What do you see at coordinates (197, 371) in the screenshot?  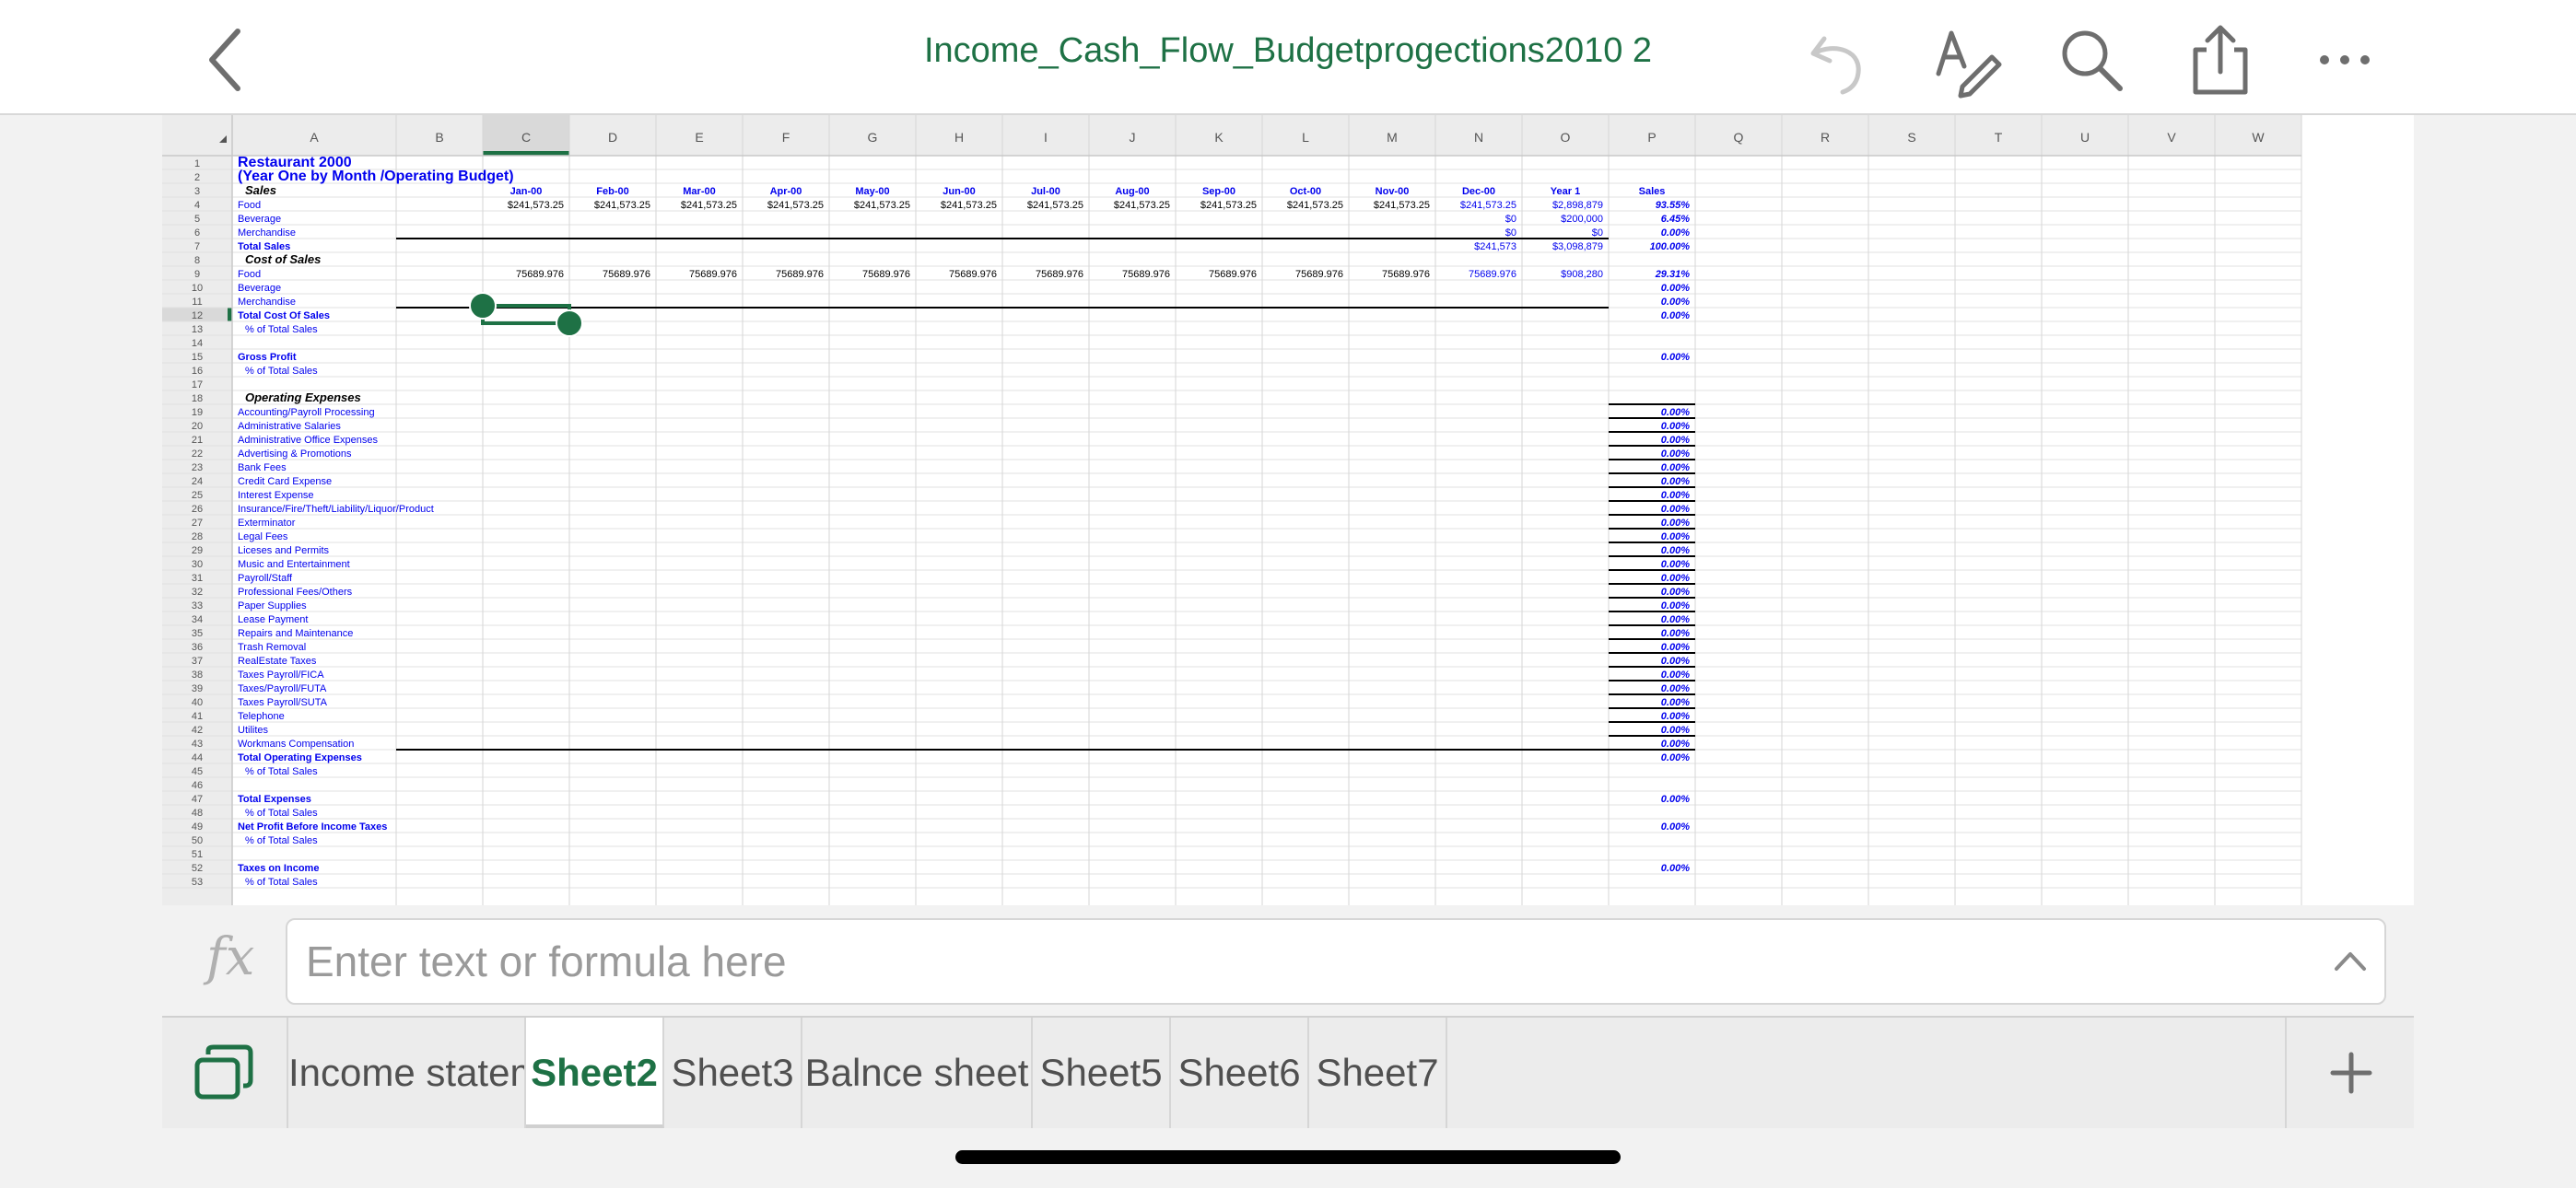 I see `row-header: 16` at bounding box center [197, 371].